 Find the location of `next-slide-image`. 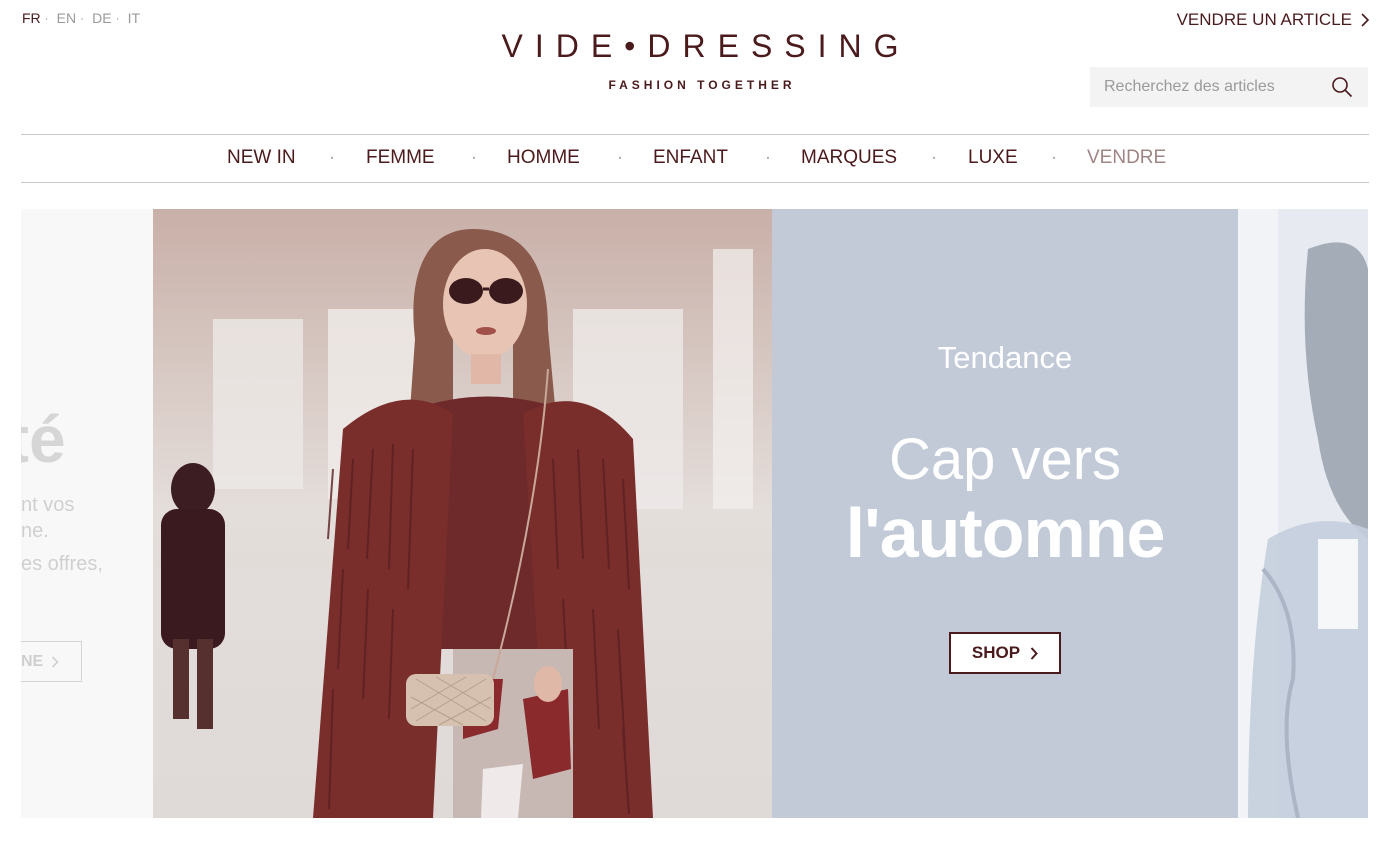

next-slide-image is located at coordinates (1303, 513).